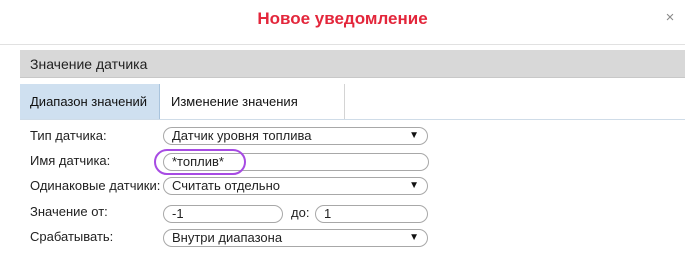 The height and width of the screenshot is (272, 685). I want to click on value-from-input: -1, so click(223, 214).